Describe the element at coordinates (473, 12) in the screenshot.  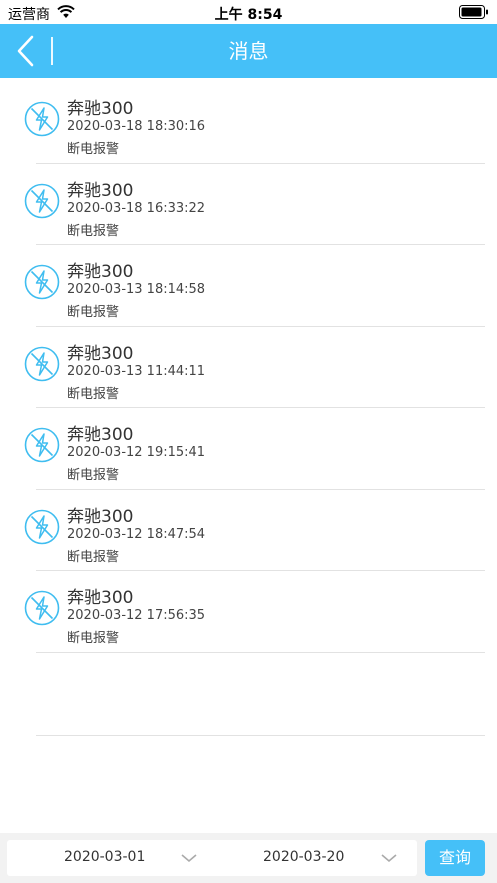
I see `battery-icon` at that location.